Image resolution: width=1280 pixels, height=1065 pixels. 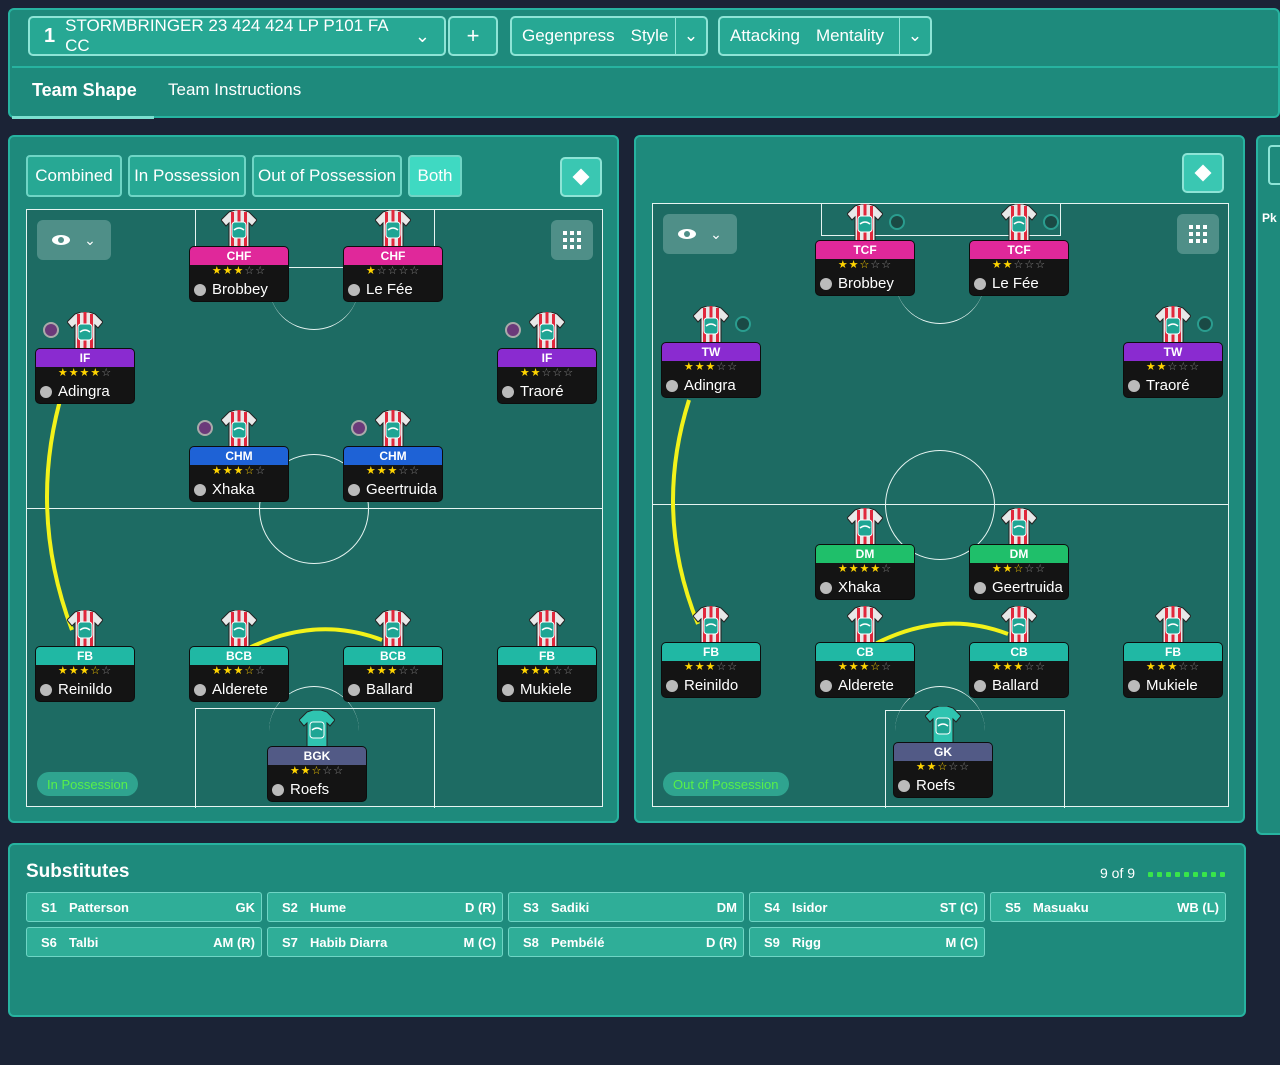 What do you see at coordinates (385, 942) in the screenshot?
I see `substitute-row: S7 Habib Diarra M (C)` at bounding box center [385, 942].